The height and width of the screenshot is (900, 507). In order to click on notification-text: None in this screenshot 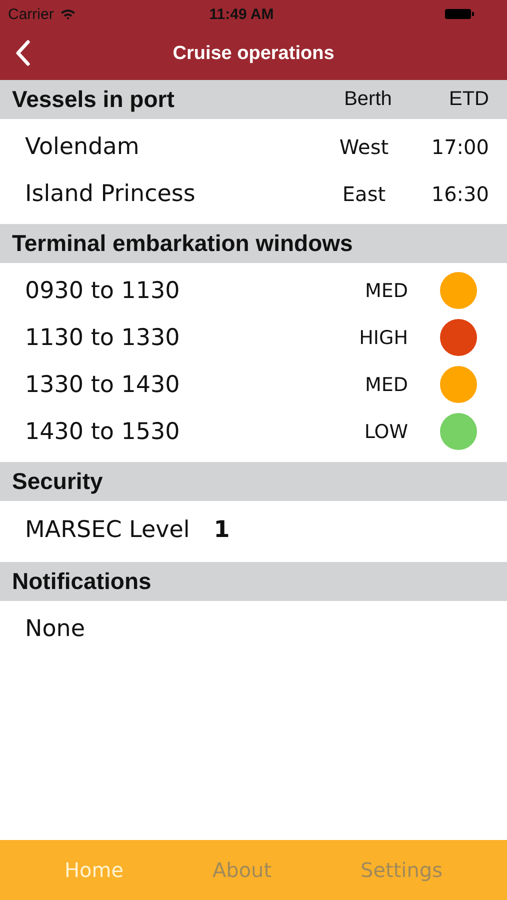, I will do `click(55, 629)`.